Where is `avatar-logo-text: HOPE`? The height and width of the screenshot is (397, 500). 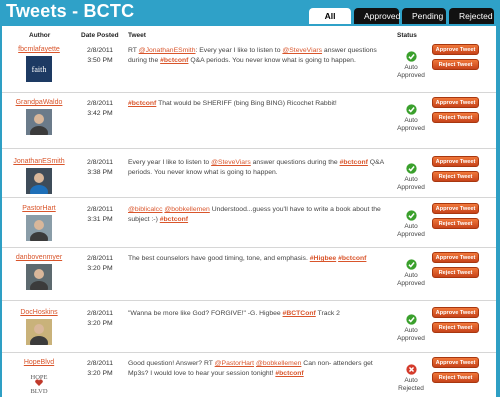
avatar-logo-text: HOPE is located at coordinates (39, 377).